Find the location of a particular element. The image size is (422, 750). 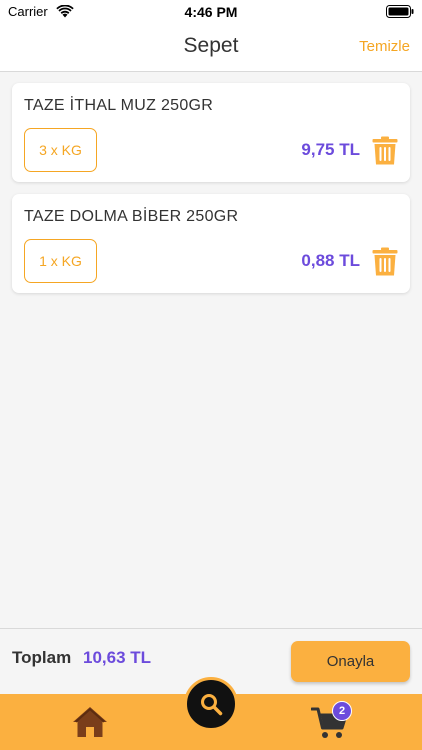

cart-count: 2 is located at coordinates (342, 711).